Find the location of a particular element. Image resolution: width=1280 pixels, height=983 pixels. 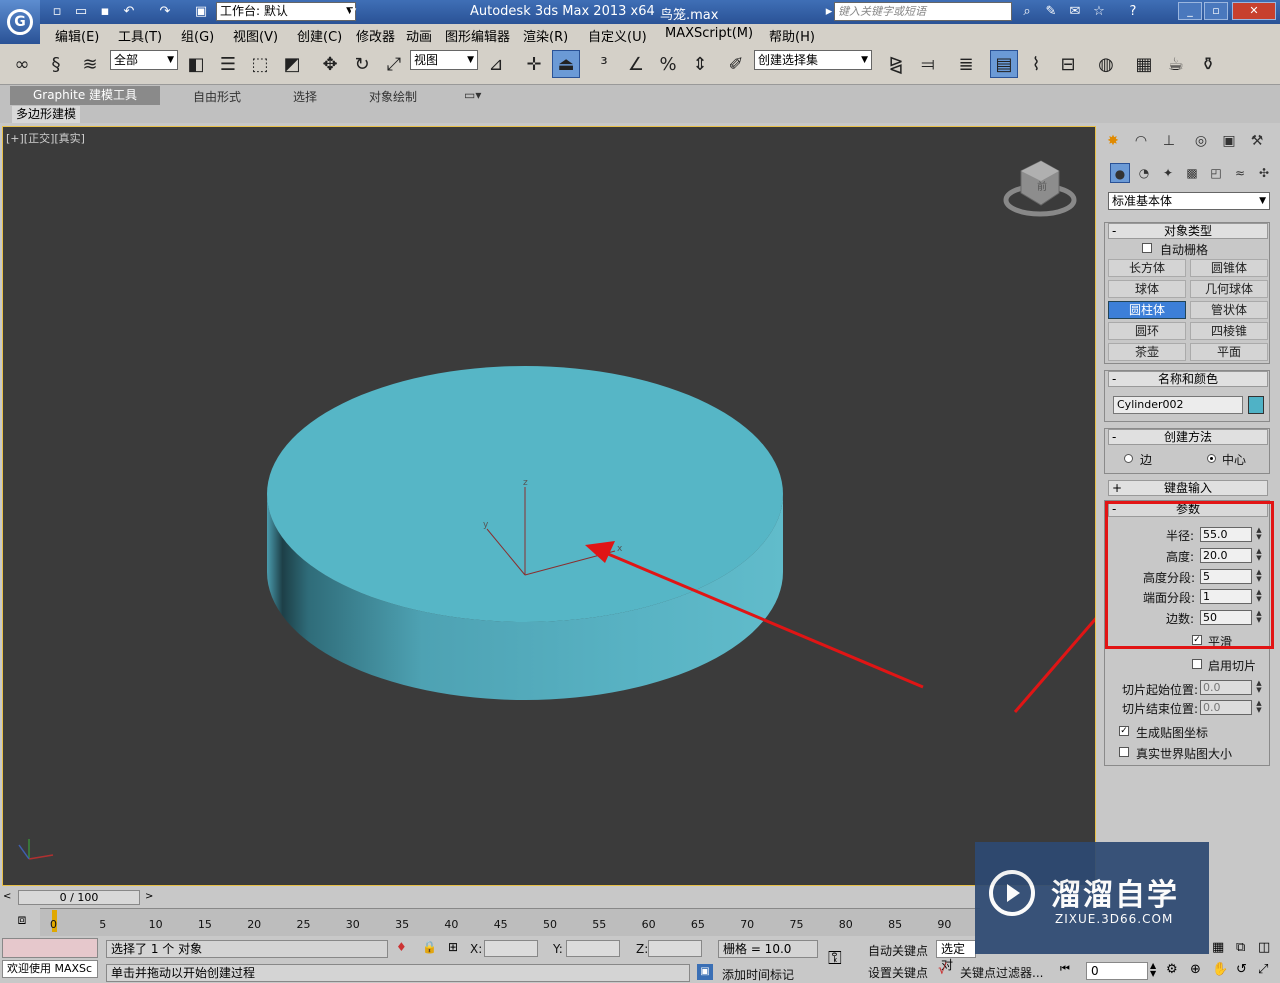

select-object-icon: ◧ is located at coordinates (196, 64).